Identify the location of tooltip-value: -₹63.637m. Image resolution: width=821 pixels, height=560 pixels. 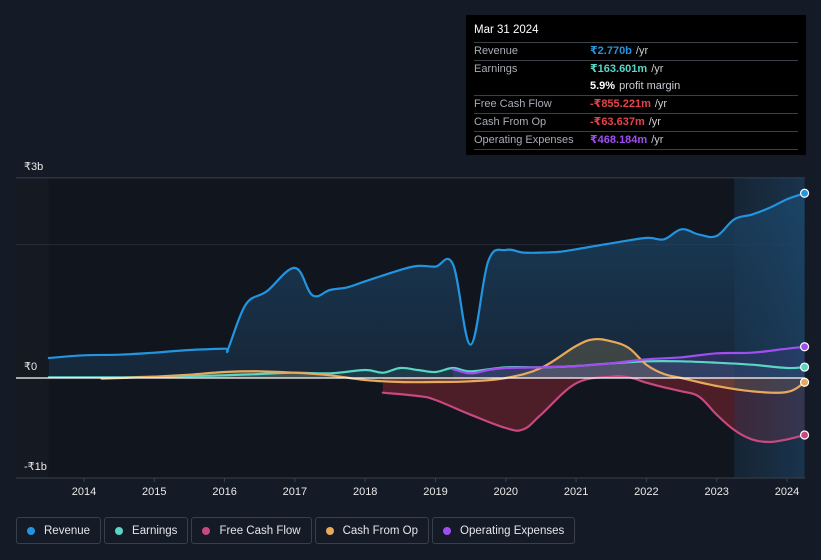
(617, 122).